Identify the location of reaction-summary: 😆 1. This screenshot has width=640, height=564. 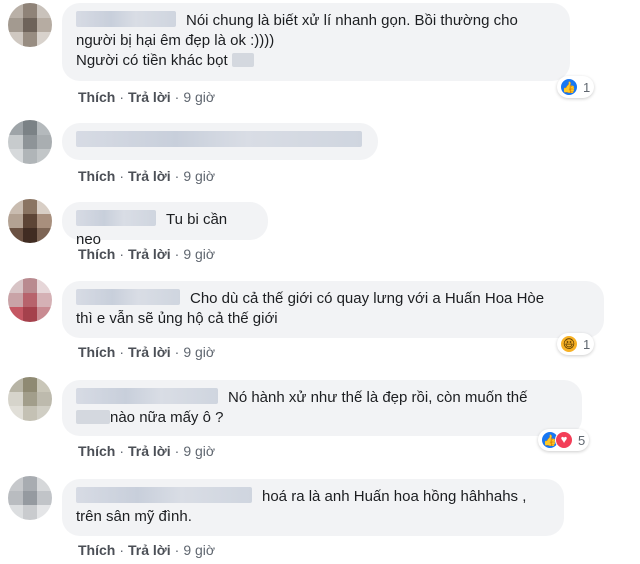
(576, 344).